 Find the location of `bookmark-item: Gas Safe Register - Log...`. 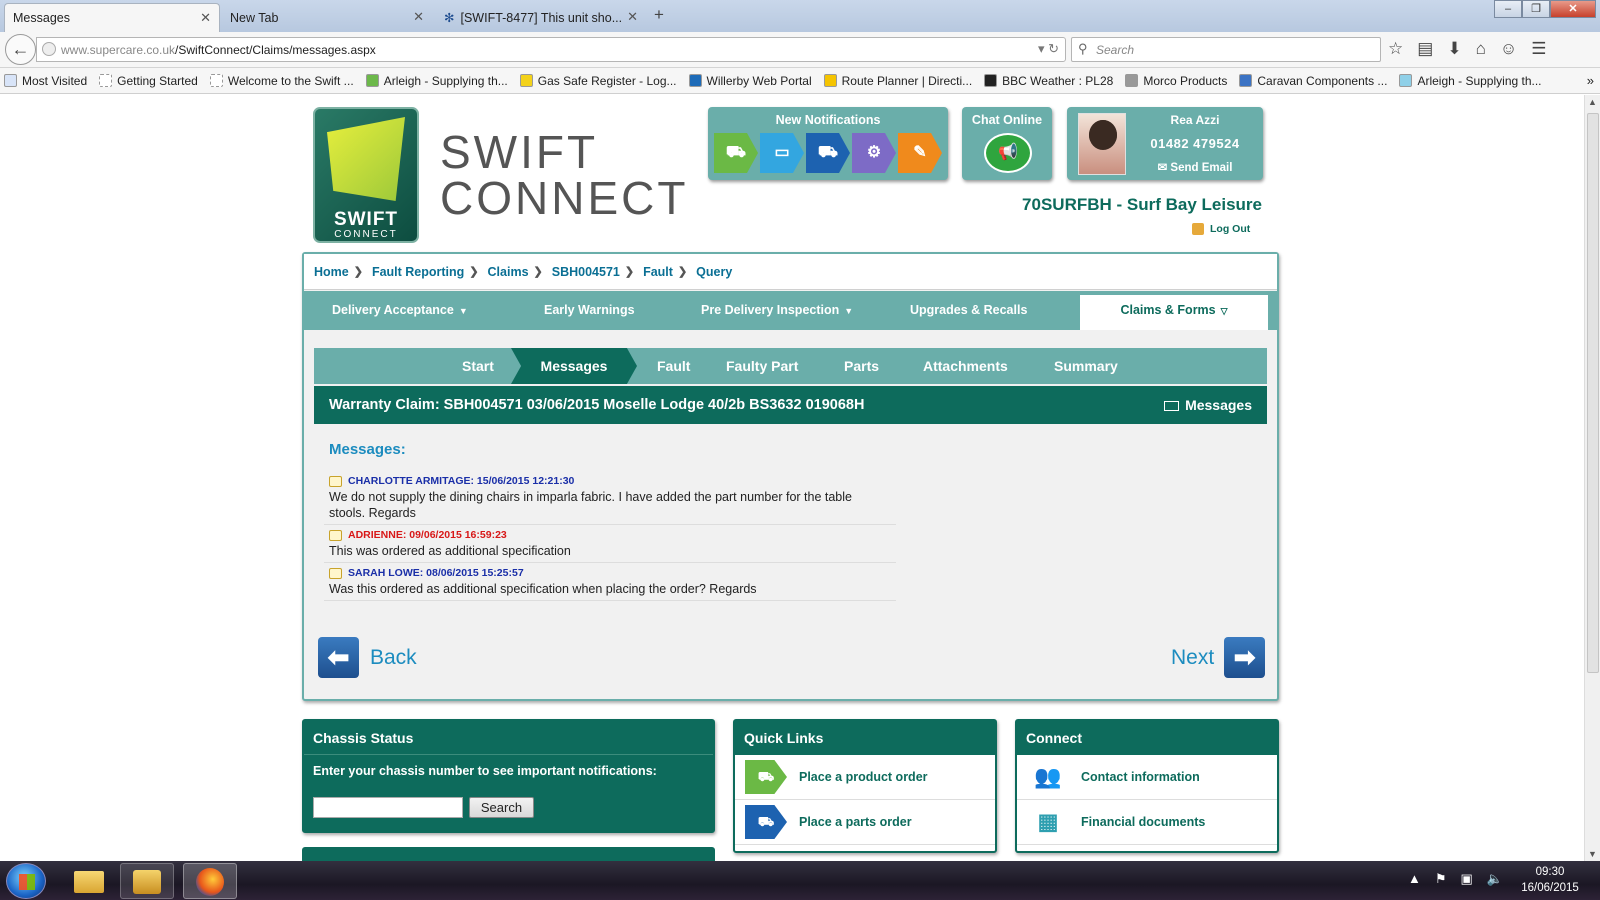

bookmark-item: Gas Safe Register - Log... is located at coordinates (598, 81).